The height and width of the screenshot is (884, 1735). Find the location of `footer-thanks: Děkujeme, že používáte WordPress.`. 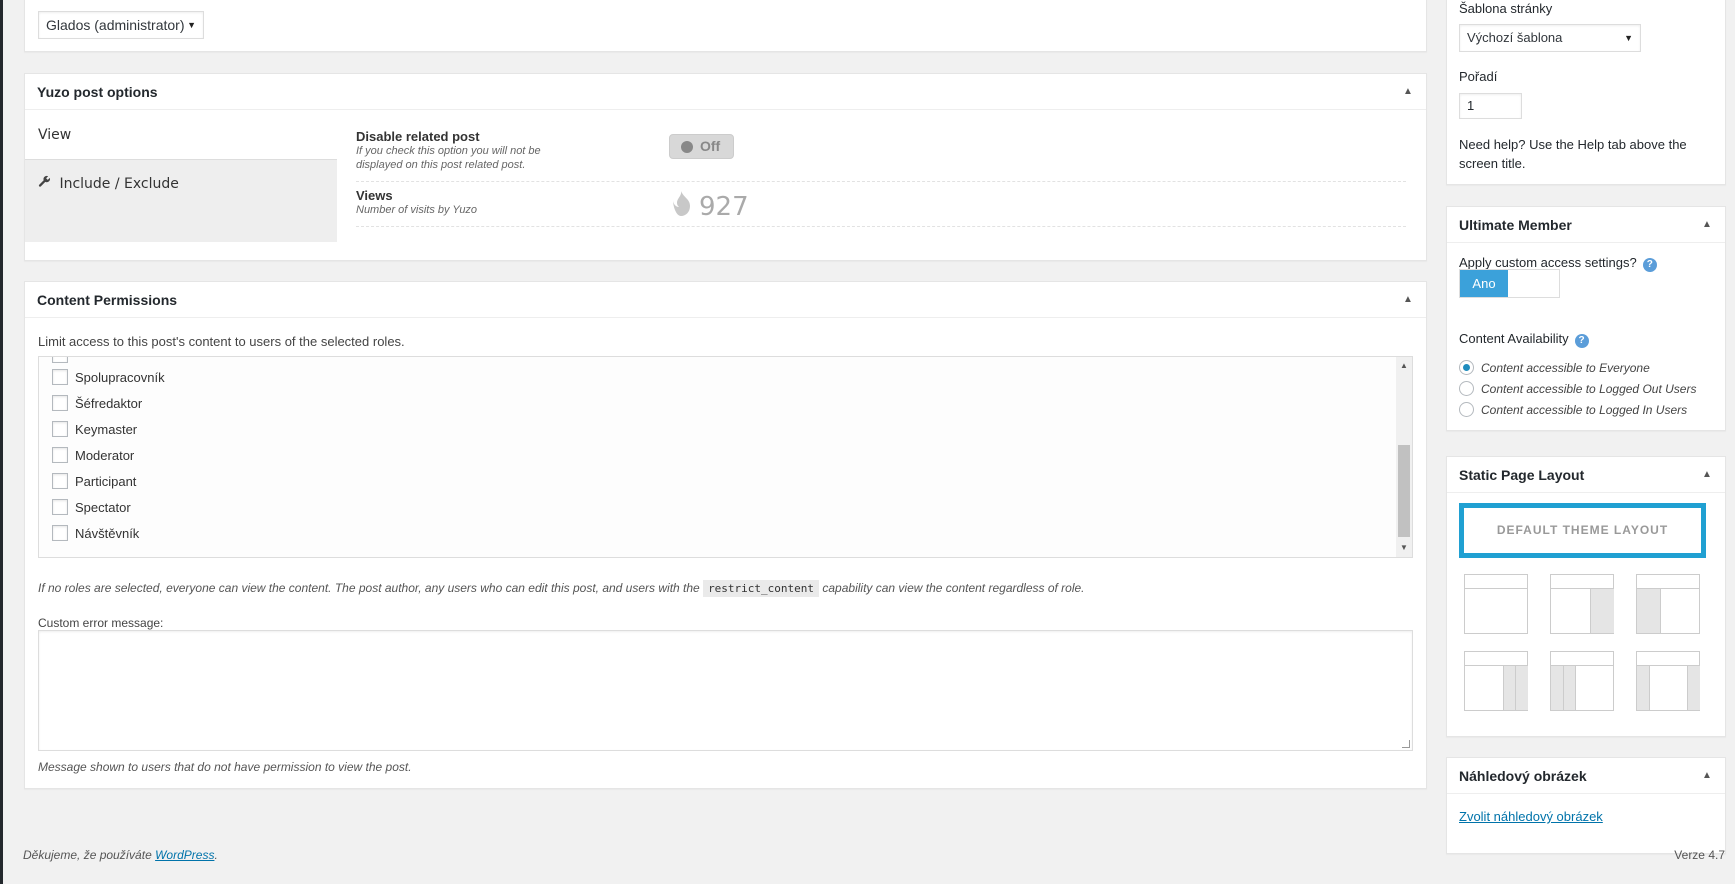

footer-thanks: Děkujeme, že používáte WordPress. is located at coordinates (120, 855).